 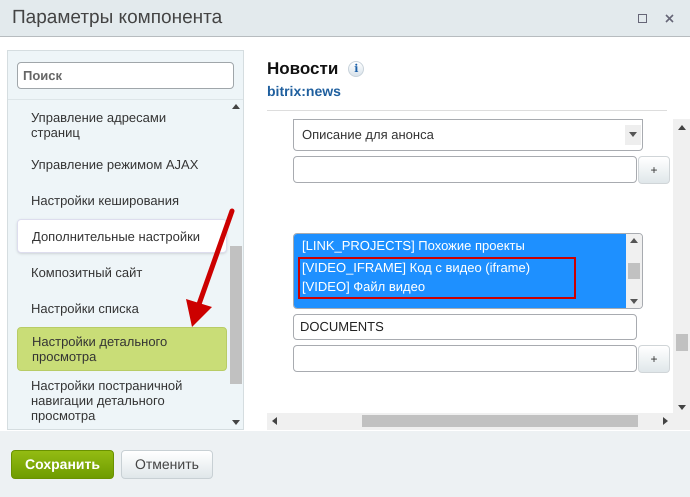 What do you see at coordinates (468, 134) in the screenshot?
I see `dropdown-select: Описание для анонса` at bounding box center [468, 134].